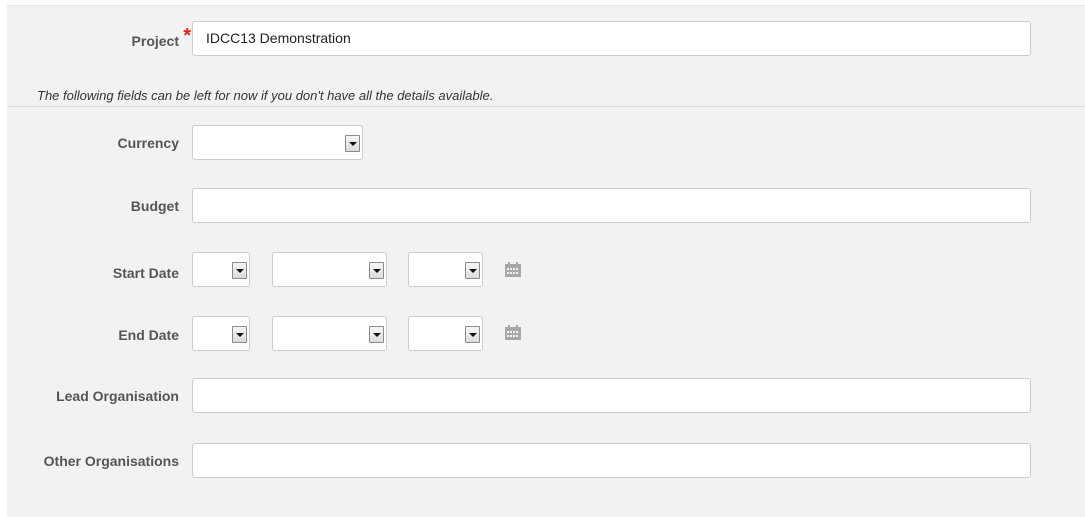 This screenshot has width=1085, height=517. I want to click on start-date-label: Start Date, so click(145, 273).